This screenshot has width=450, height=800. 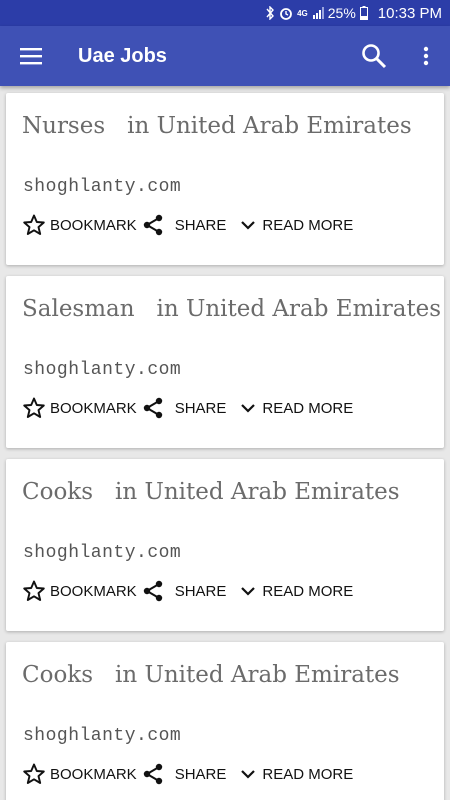 I want to click on bluetooth-icon, so click(x=270, y=13).